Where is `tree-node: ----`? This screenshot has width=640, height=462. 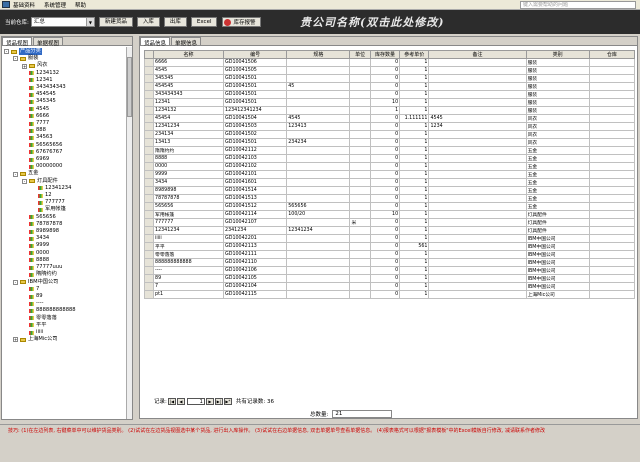 tree-node: ---- is located at coordinates (67, 303).